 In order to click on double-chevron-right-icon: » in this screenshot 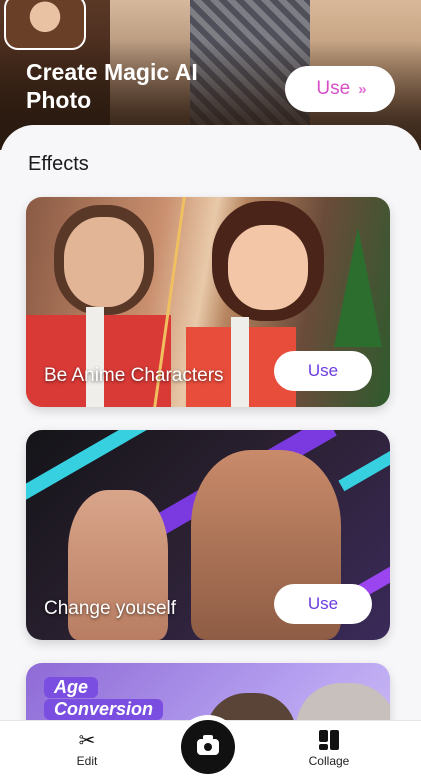, I will do `click(362, 89)`.